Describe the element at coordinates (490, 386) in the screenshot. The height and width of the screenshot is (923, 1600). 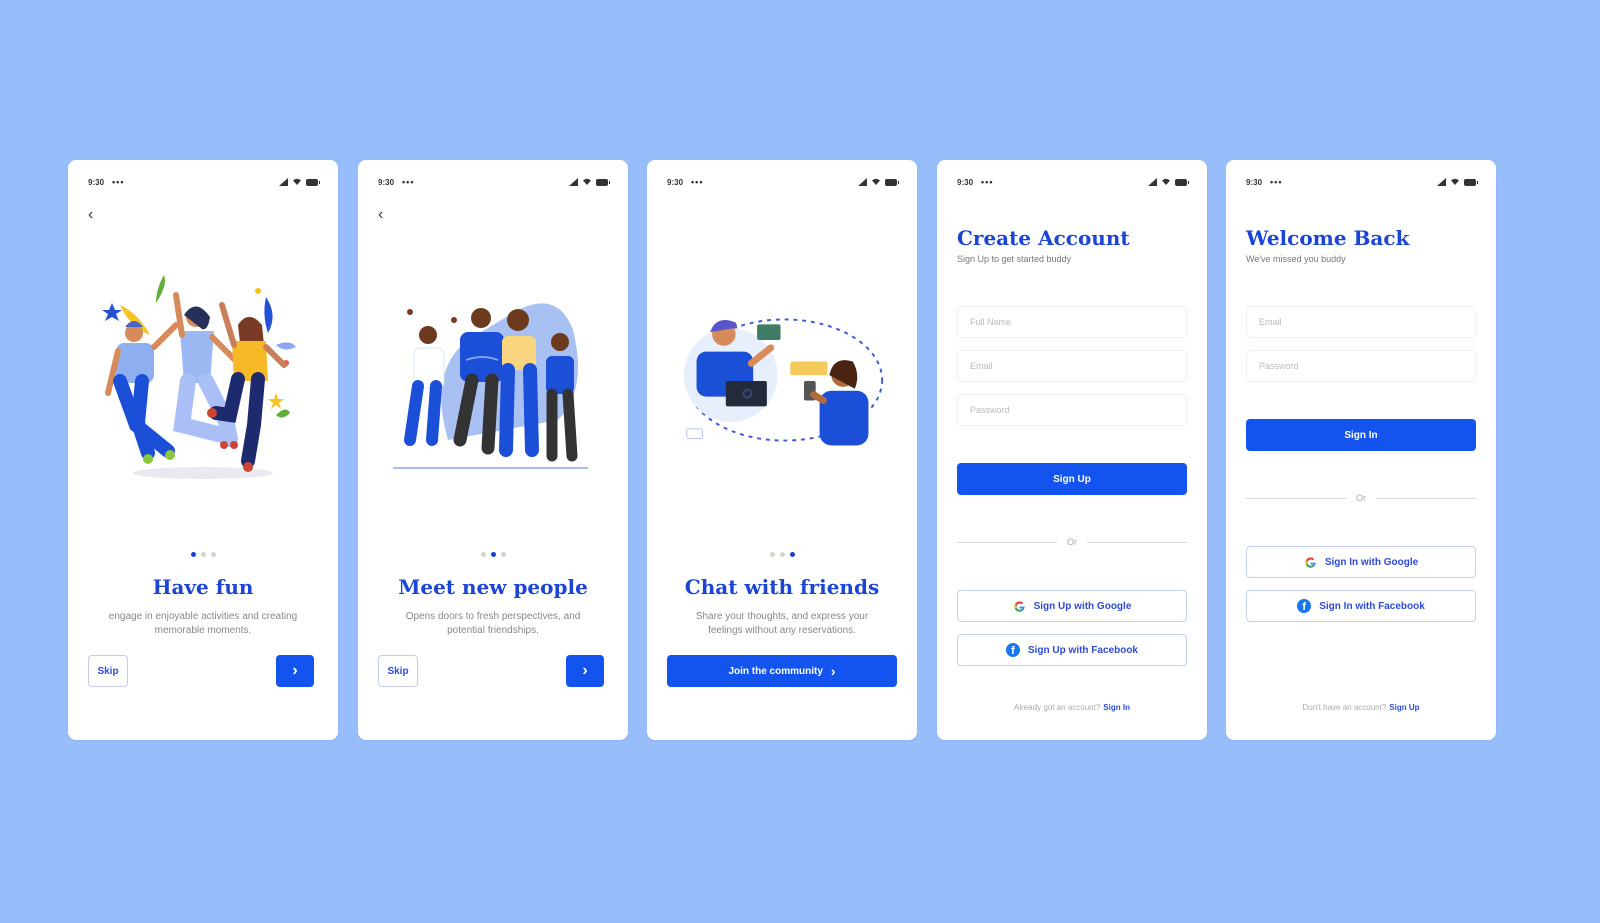
I see `group-hug-illustration` at that location.